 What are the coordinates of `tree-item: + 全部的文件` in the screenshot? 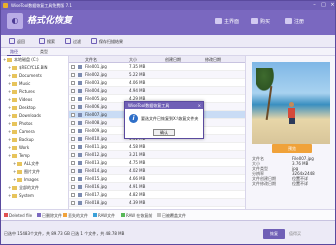 It's located at (34, 188).